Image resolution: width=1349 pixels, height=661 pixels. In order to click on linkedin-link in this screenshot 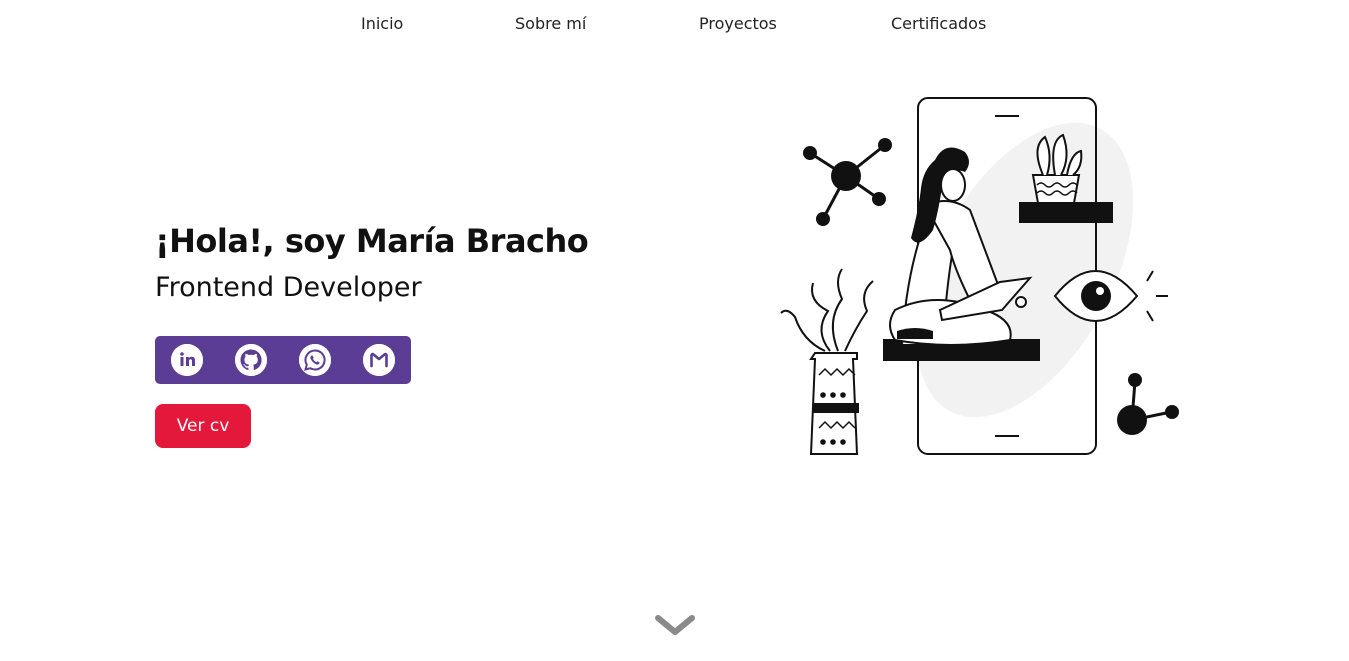, I will do `click(187, 360)`.